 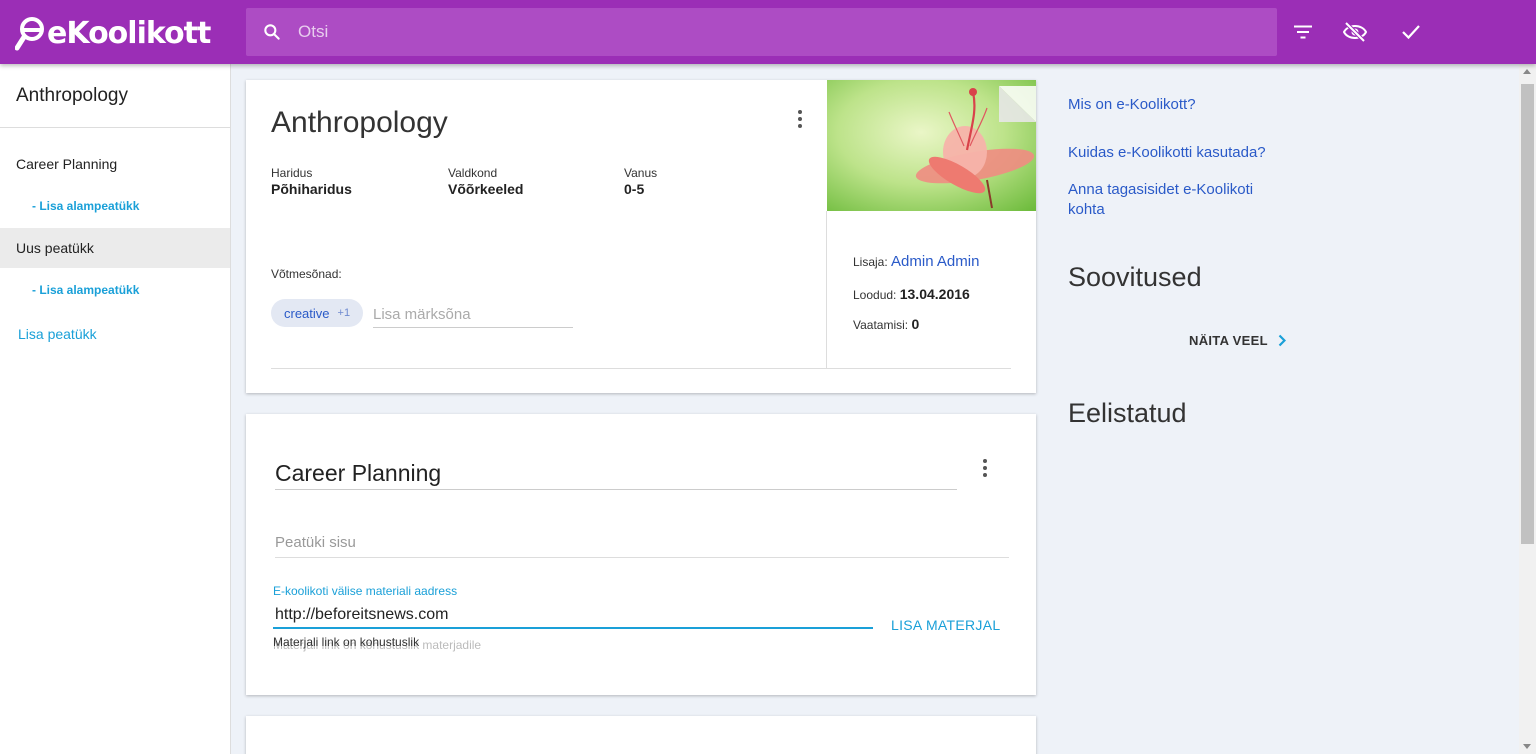 What do you see at coordinates (344, 313) in the screenshot?
I see `keyword-more-count: +1` at bounding box center [344, 313].